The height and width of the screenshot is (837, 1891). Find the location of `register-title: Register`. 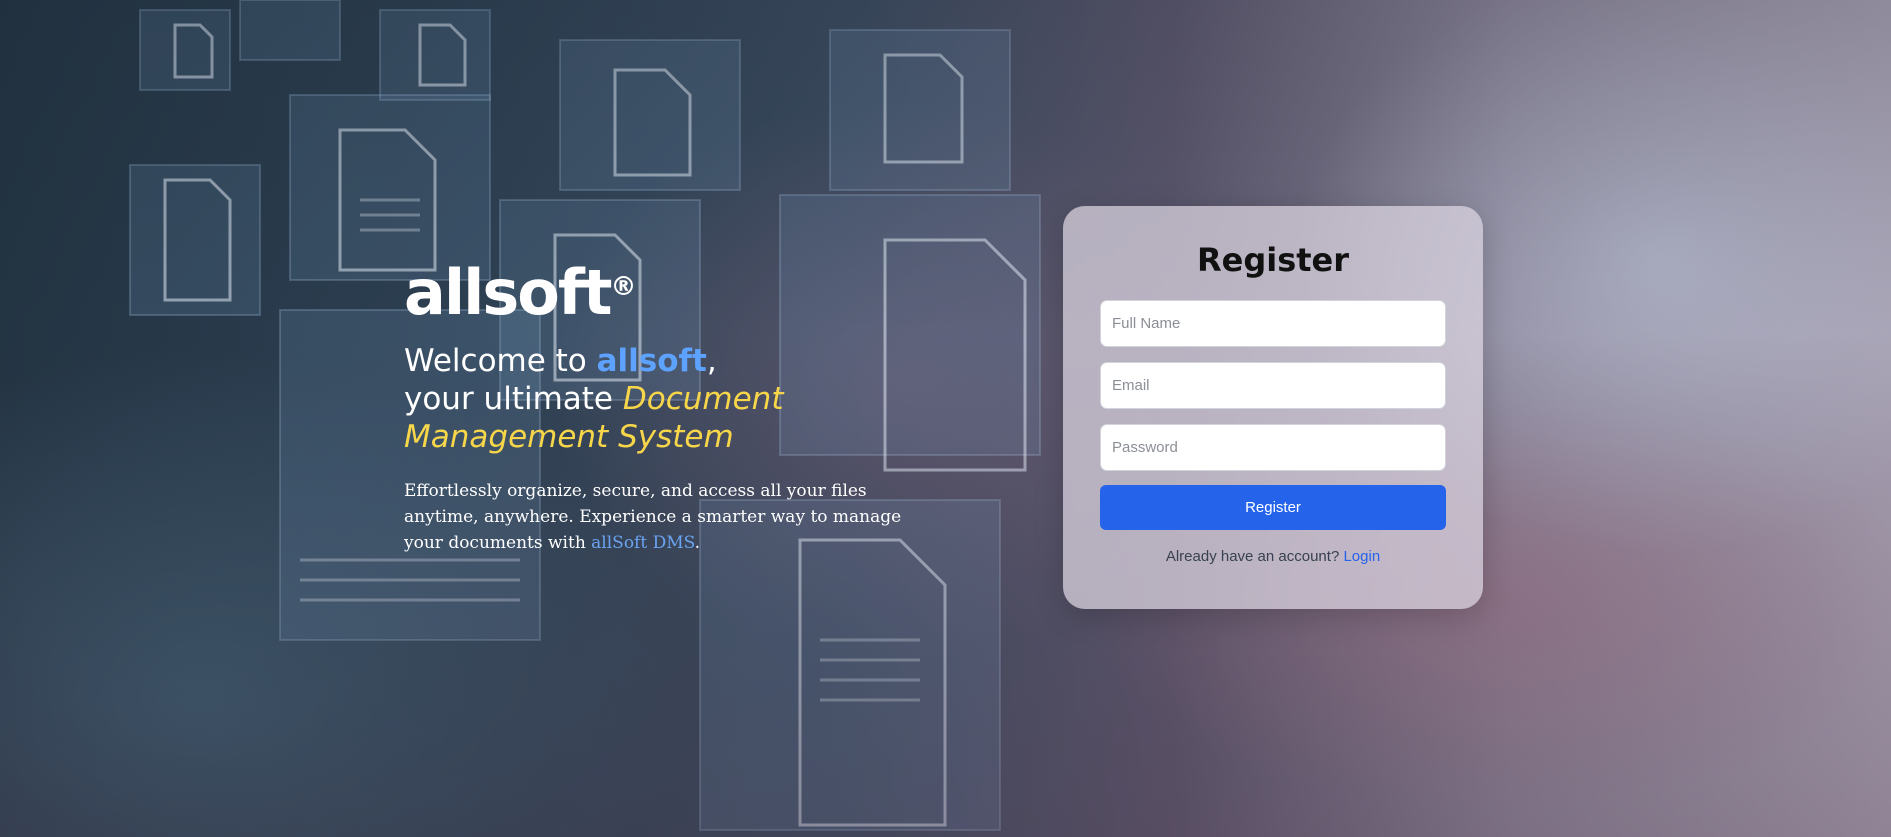

register-title: Register is located at coordinates (1273, 260).